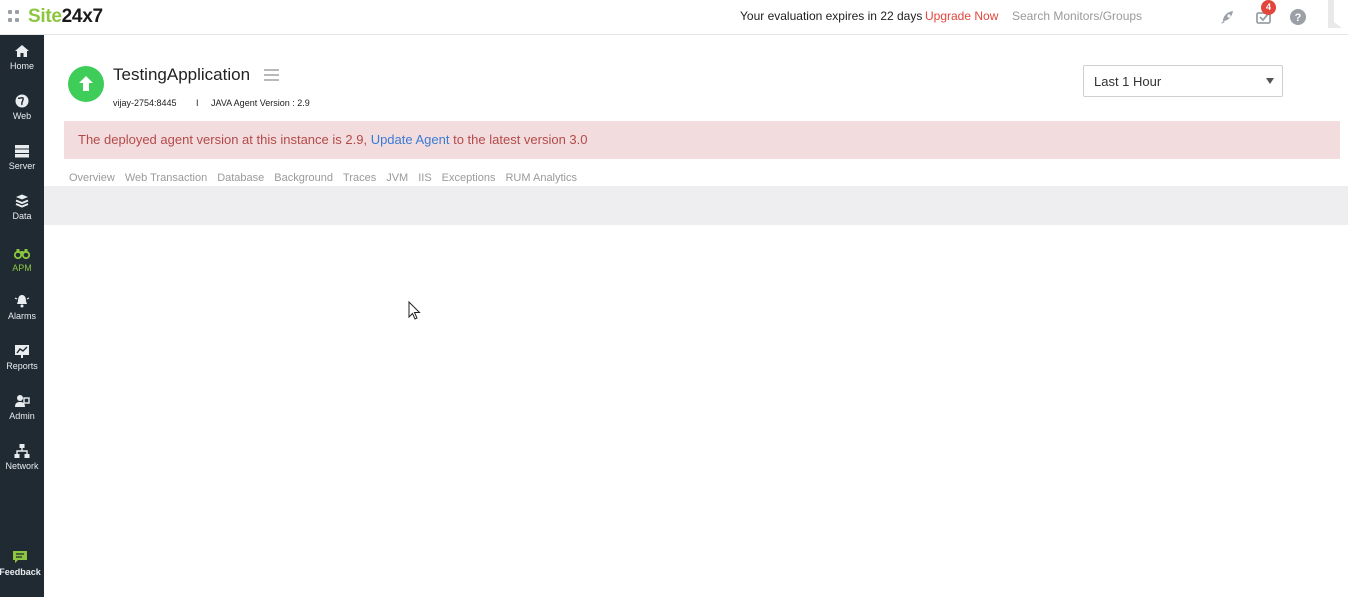  What do you see at coordinates (414, 310) in the screenshot?
I see `mouse-cursor-icon` at bounding box center [414, 310].